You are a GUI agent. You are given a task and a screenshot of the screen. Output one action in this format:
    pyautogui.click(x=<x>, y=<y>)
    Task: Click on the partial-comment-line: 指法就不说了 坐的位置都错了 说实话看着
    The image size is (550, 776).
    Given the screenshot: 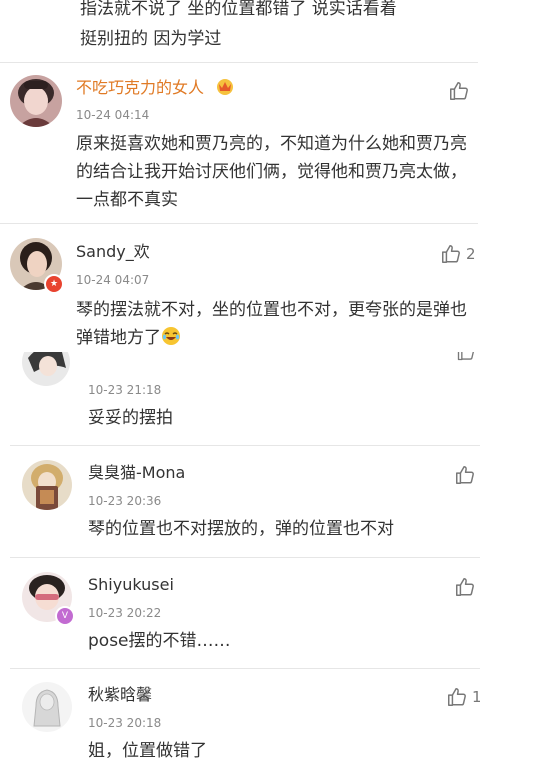 What is the action you would take?
    pyautogui.click(x=238, y=9)
    